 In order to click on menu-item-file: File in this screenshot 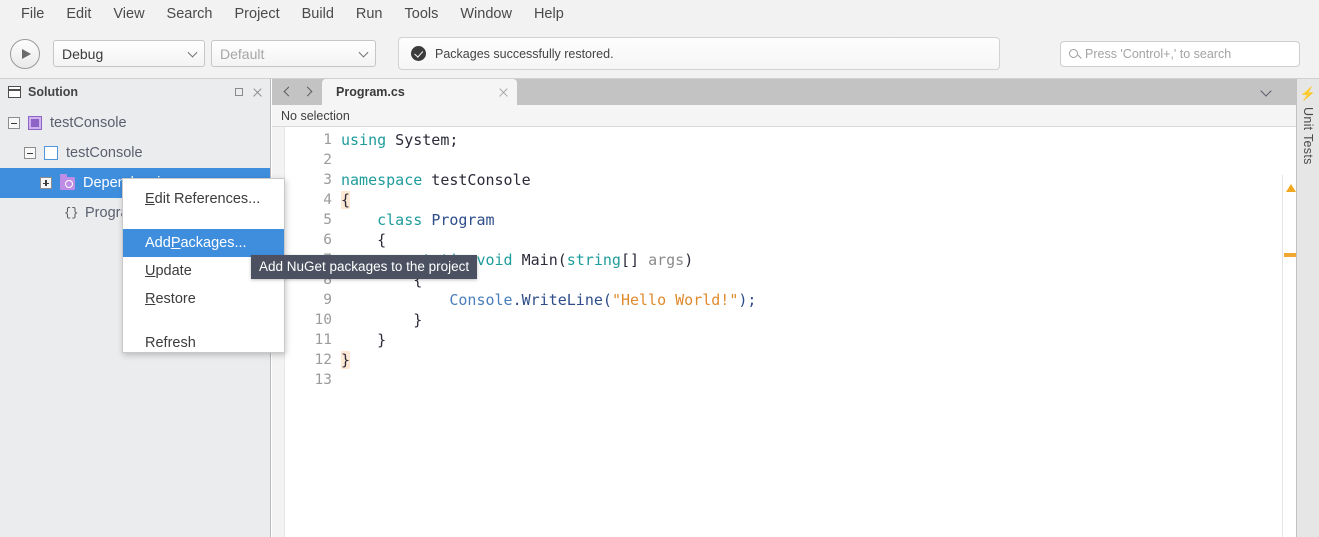, I will do `click(32, 14)`.